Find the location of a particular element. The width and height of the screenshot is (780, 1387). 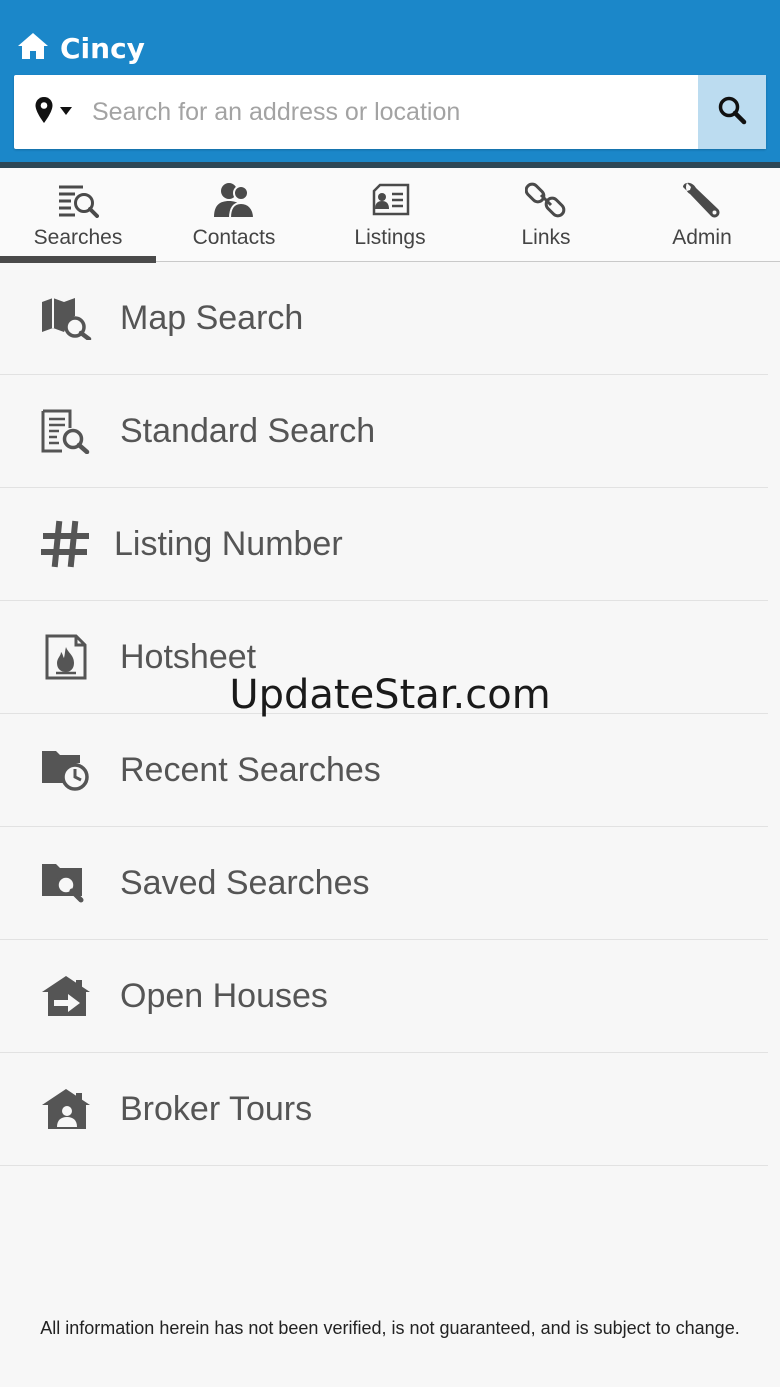

menu-item-label: Map Search is located at coordinates (212, 317).